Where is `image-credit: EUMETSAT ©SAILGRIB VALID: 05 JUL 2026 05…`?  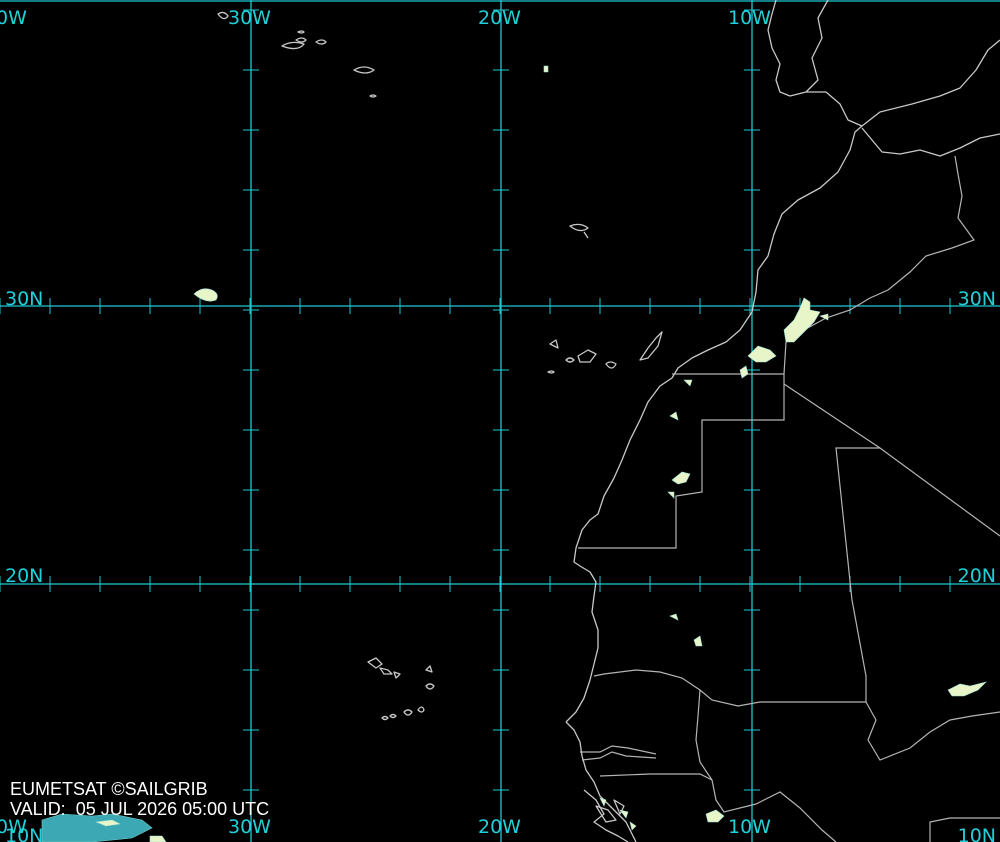
image-credit: EUMETSAT ©SAILGRIB VALID: 05 JUL 2026 05… is located at coordinates (139, 799).